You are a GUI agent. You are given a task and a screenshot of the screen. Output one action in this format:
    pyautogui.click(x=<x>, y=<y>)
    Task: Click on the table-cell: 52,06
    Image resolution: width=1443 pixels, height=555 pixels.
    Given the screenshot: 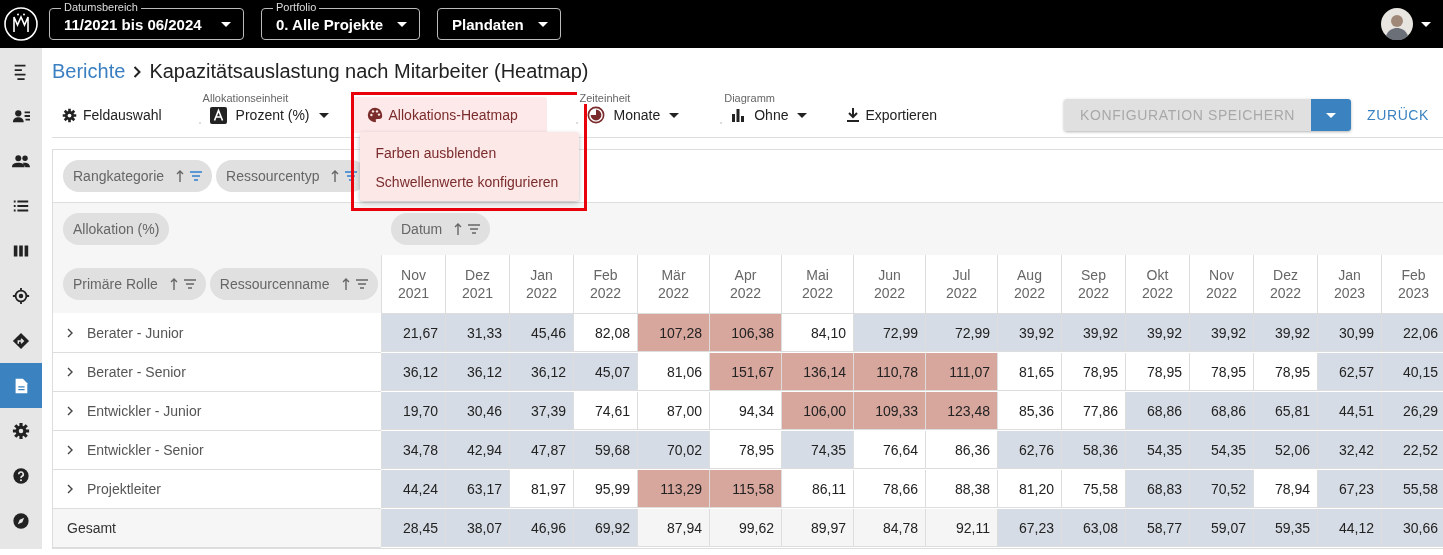 What is the action you would take?
    pyautogui.click(x=1285, y=450)
    